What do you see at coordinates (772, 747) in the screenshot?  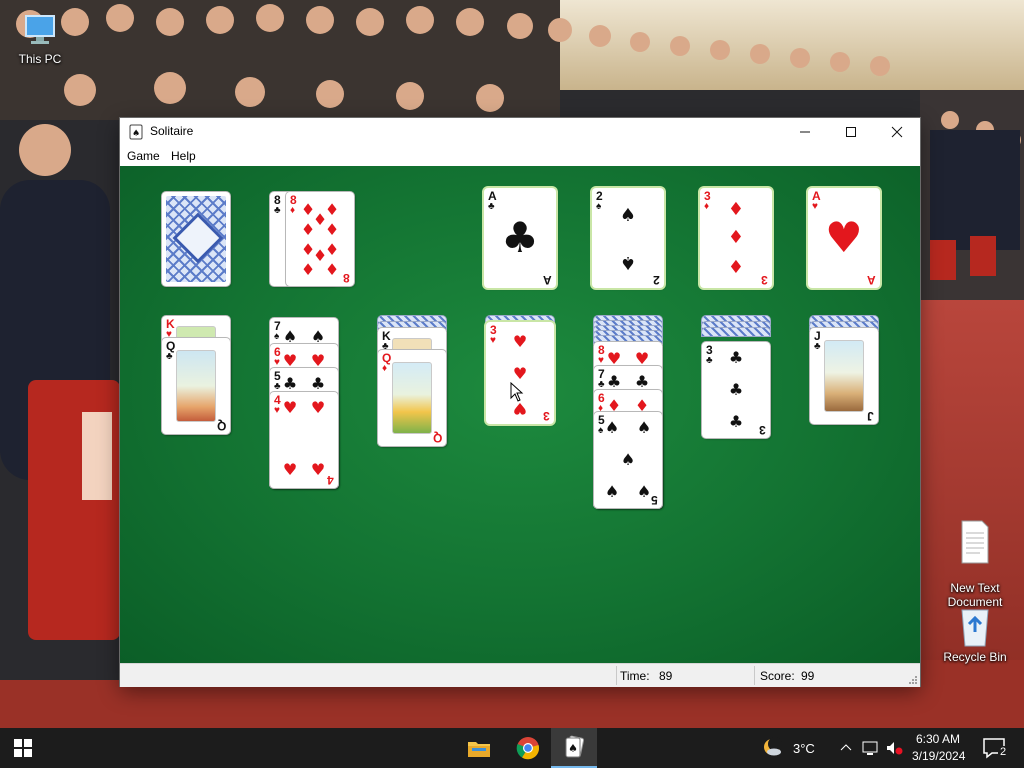 I see `weather-moon-icon` at bounding box center [772, 747].